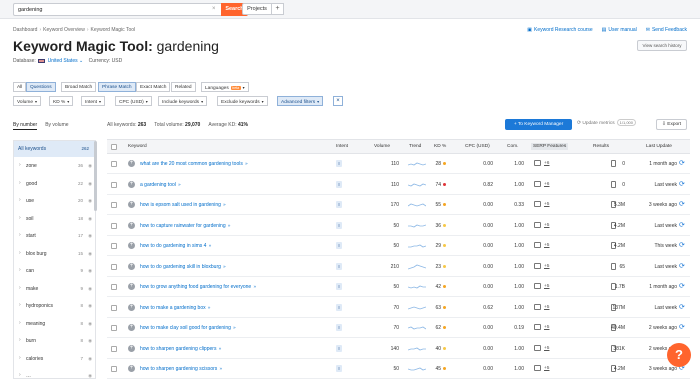 The height and width of the screenshot is (386, 700). What do you see at coordinates (257, 9) in the screenshot?
I see `projects-button: Projects` at bounding box center [257, 9].